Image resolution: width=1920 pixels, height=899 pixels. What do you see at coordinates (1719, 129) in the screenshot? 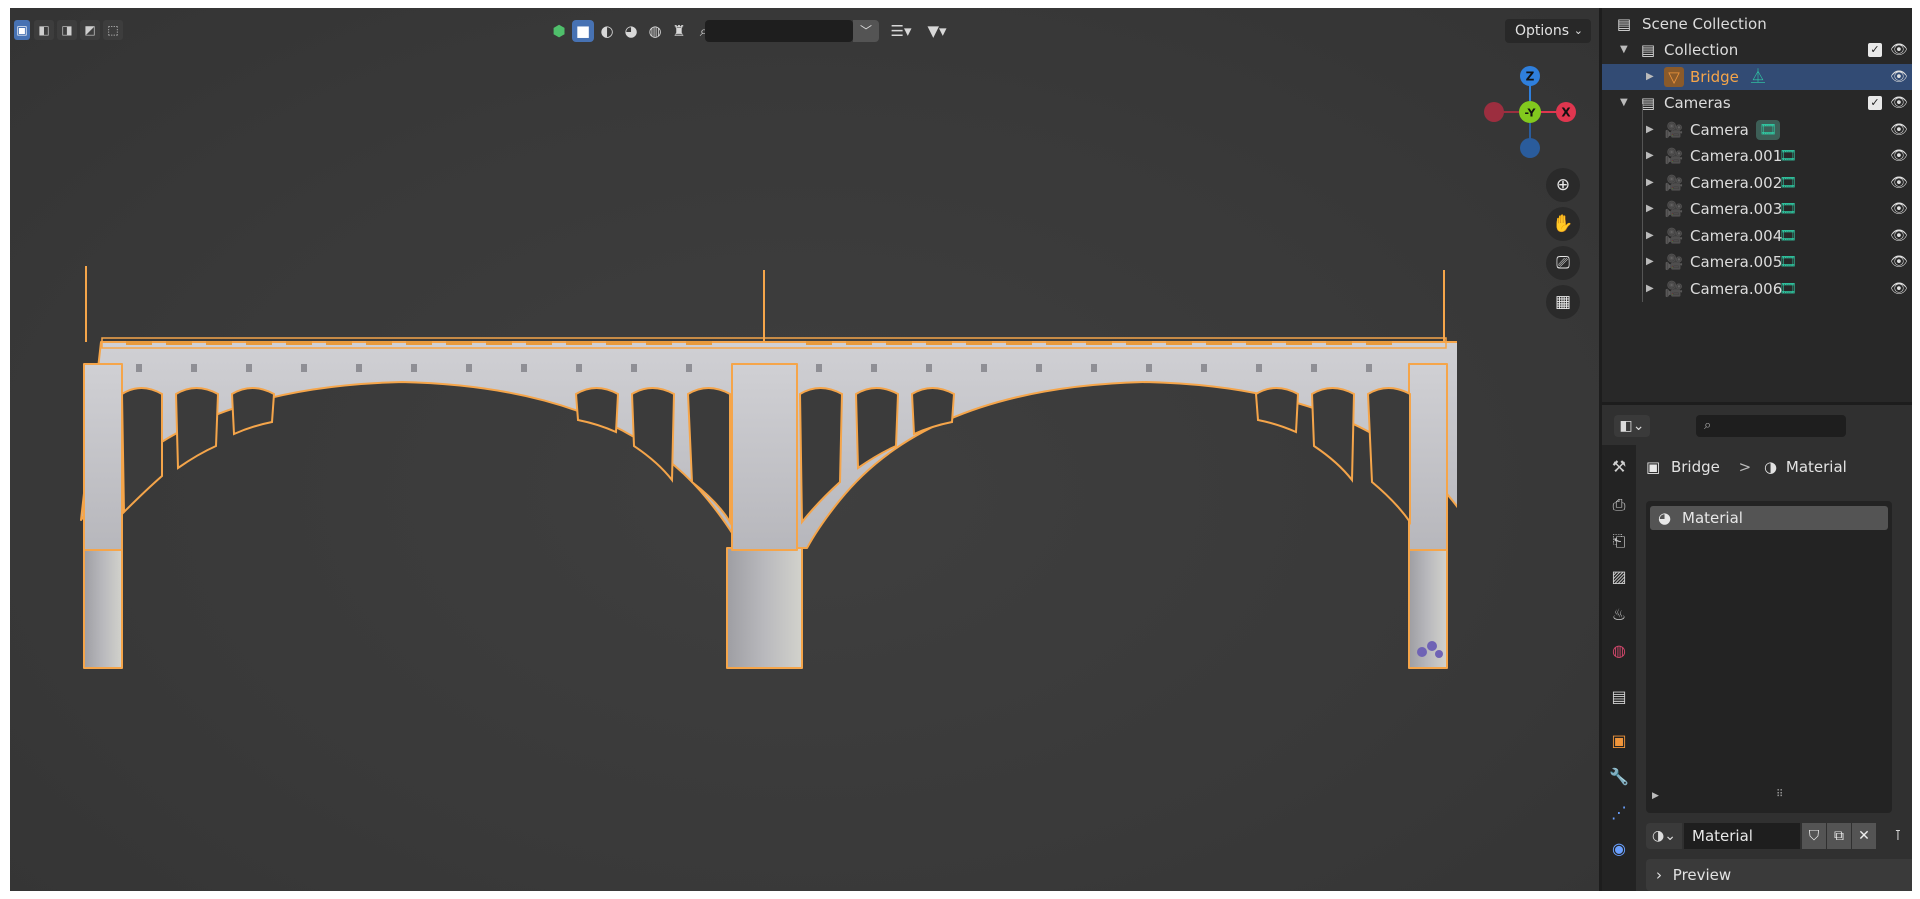
I see `outliner-row-label: Camera` at bounding box center [1719, 129].